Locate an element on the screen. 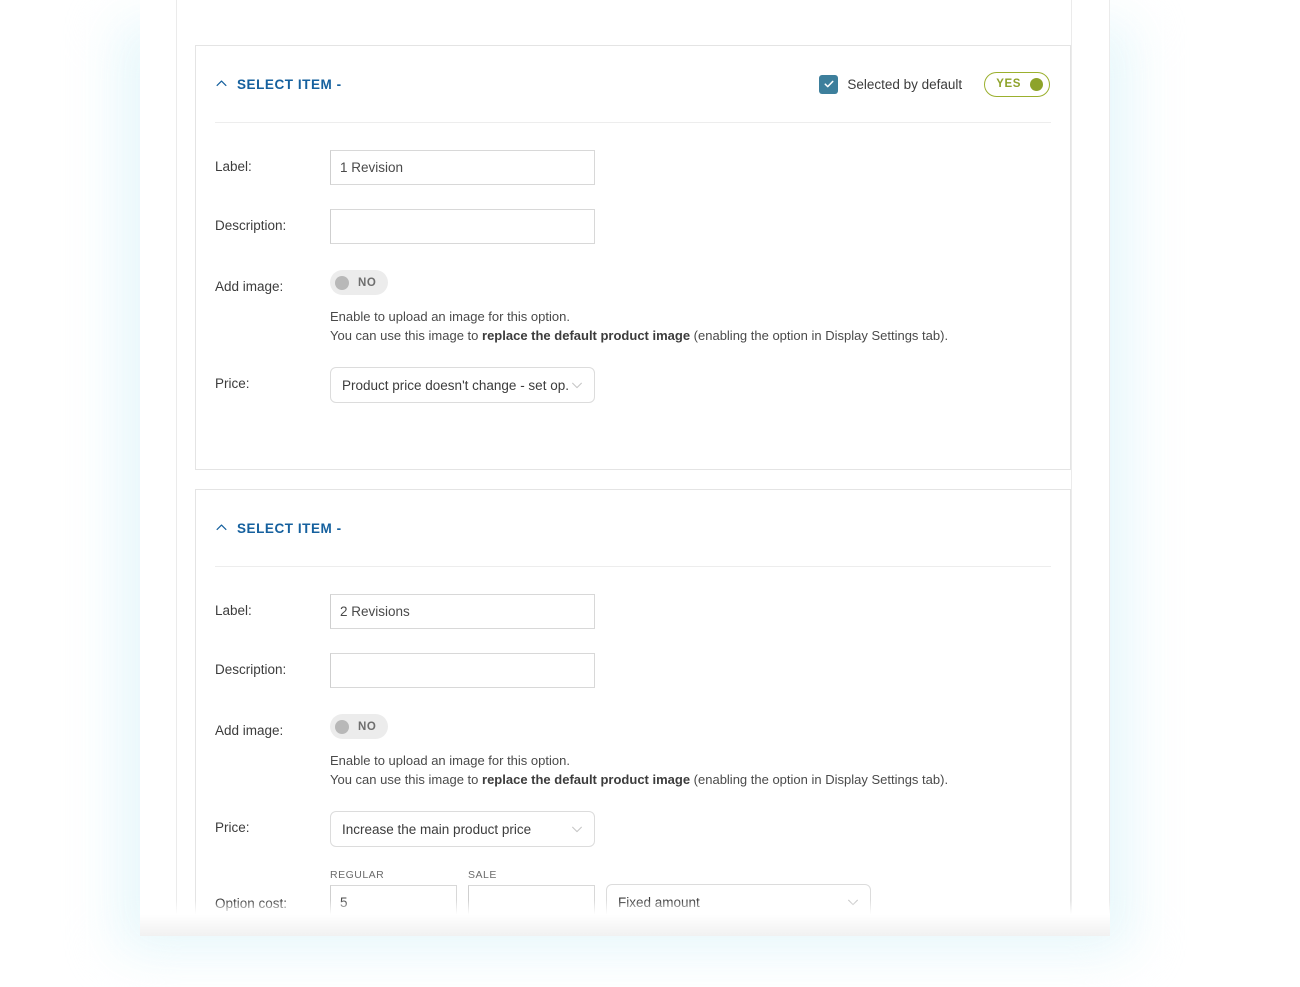  panel-1-price-caption: Price: is located at coordinates (232, 383).